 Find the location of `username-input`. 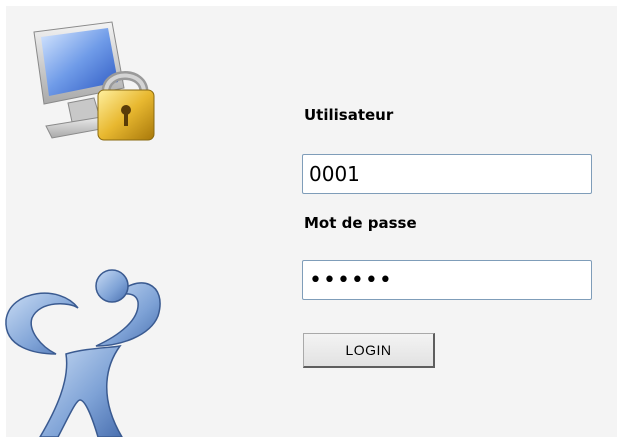

username-input is located at coordinates (447, 174).